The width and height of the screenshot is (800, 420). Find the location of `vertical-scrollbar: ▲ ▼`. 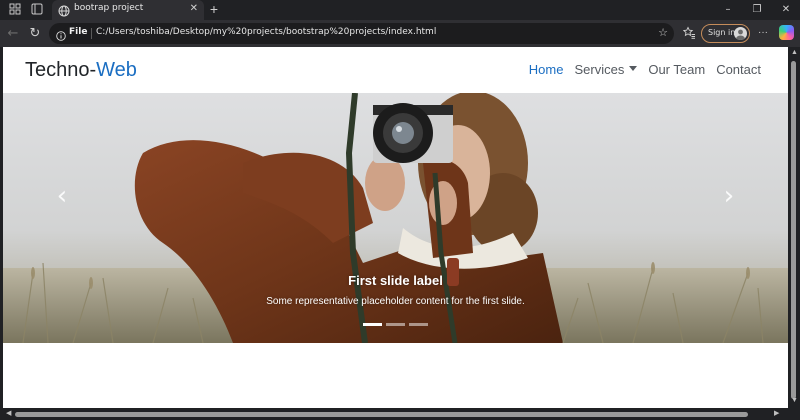

vertical-scrollbar: ▲ ▼ is located at coordinates (794, 227).